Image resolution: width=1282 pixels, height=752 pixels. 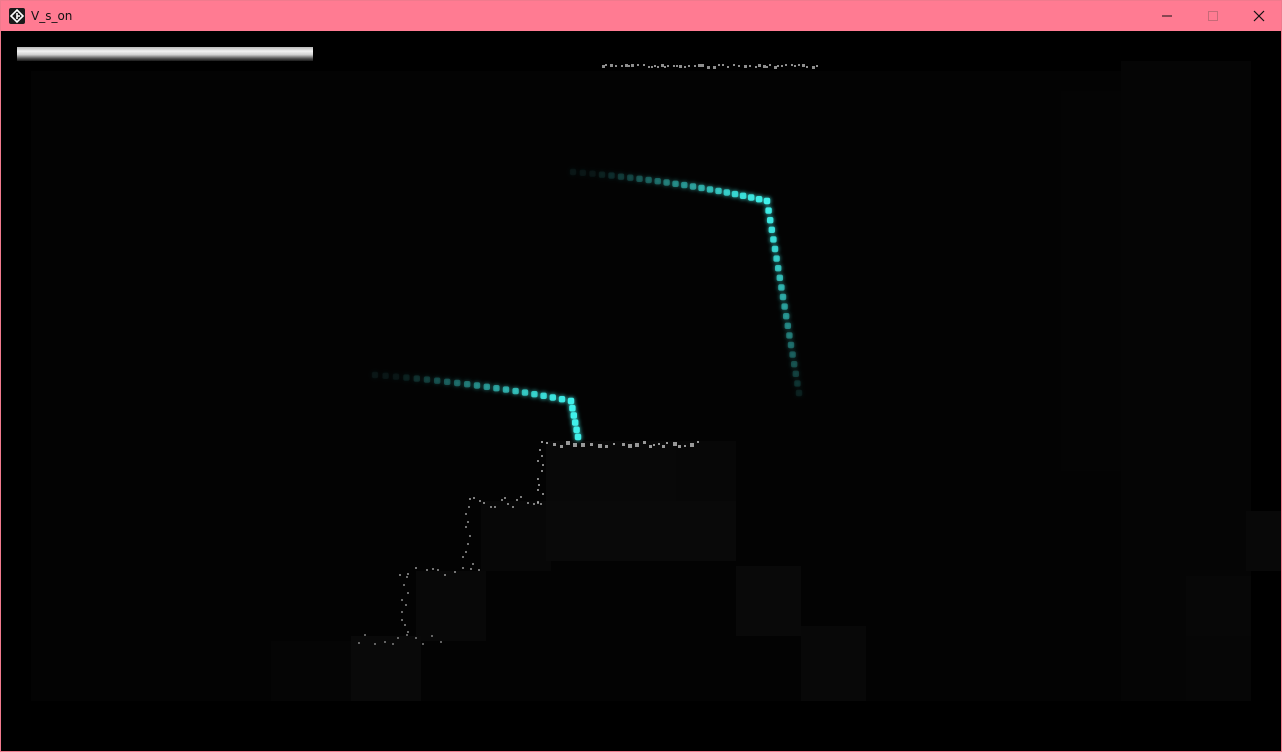 I want to click on close-icon, so click(x=1259, y=16).